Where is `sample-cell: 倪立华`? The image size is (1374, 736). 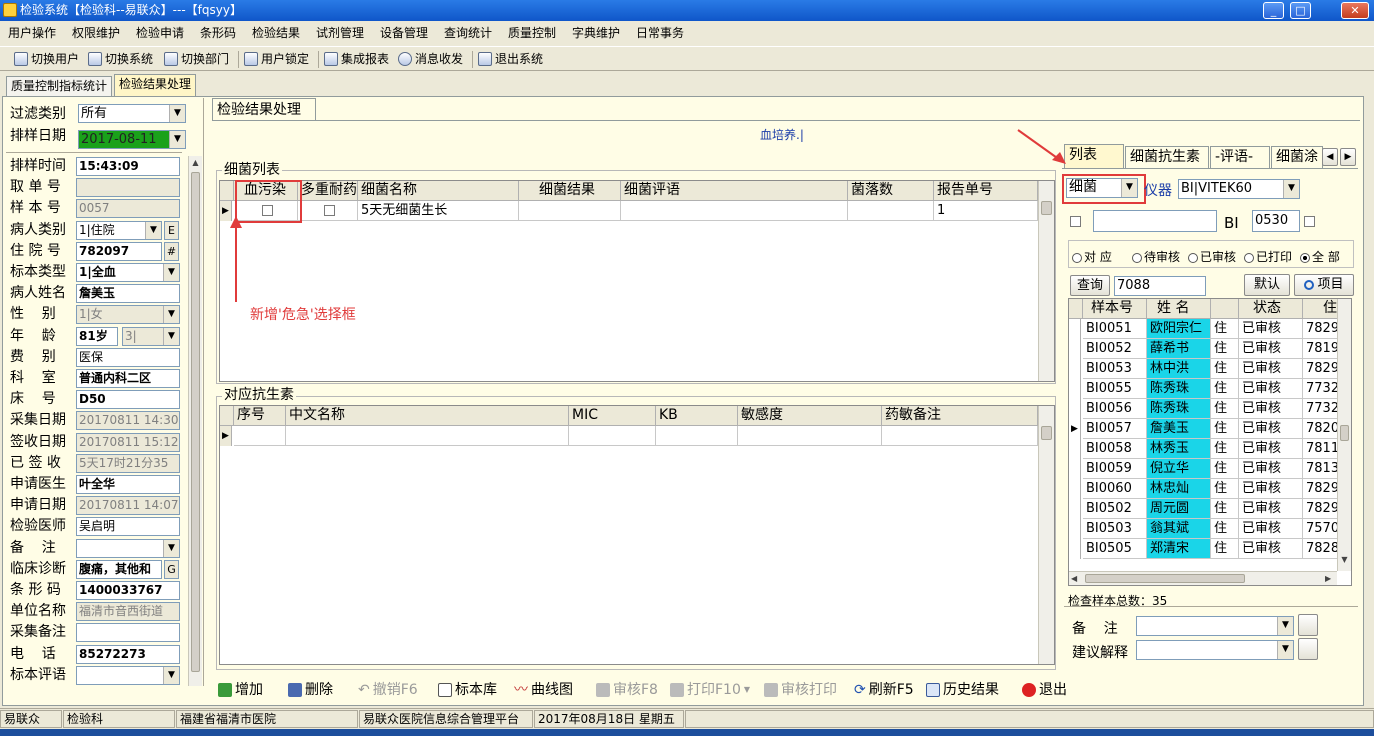 sample-cell: 倪立华 is located at coordinates (1179, 469).